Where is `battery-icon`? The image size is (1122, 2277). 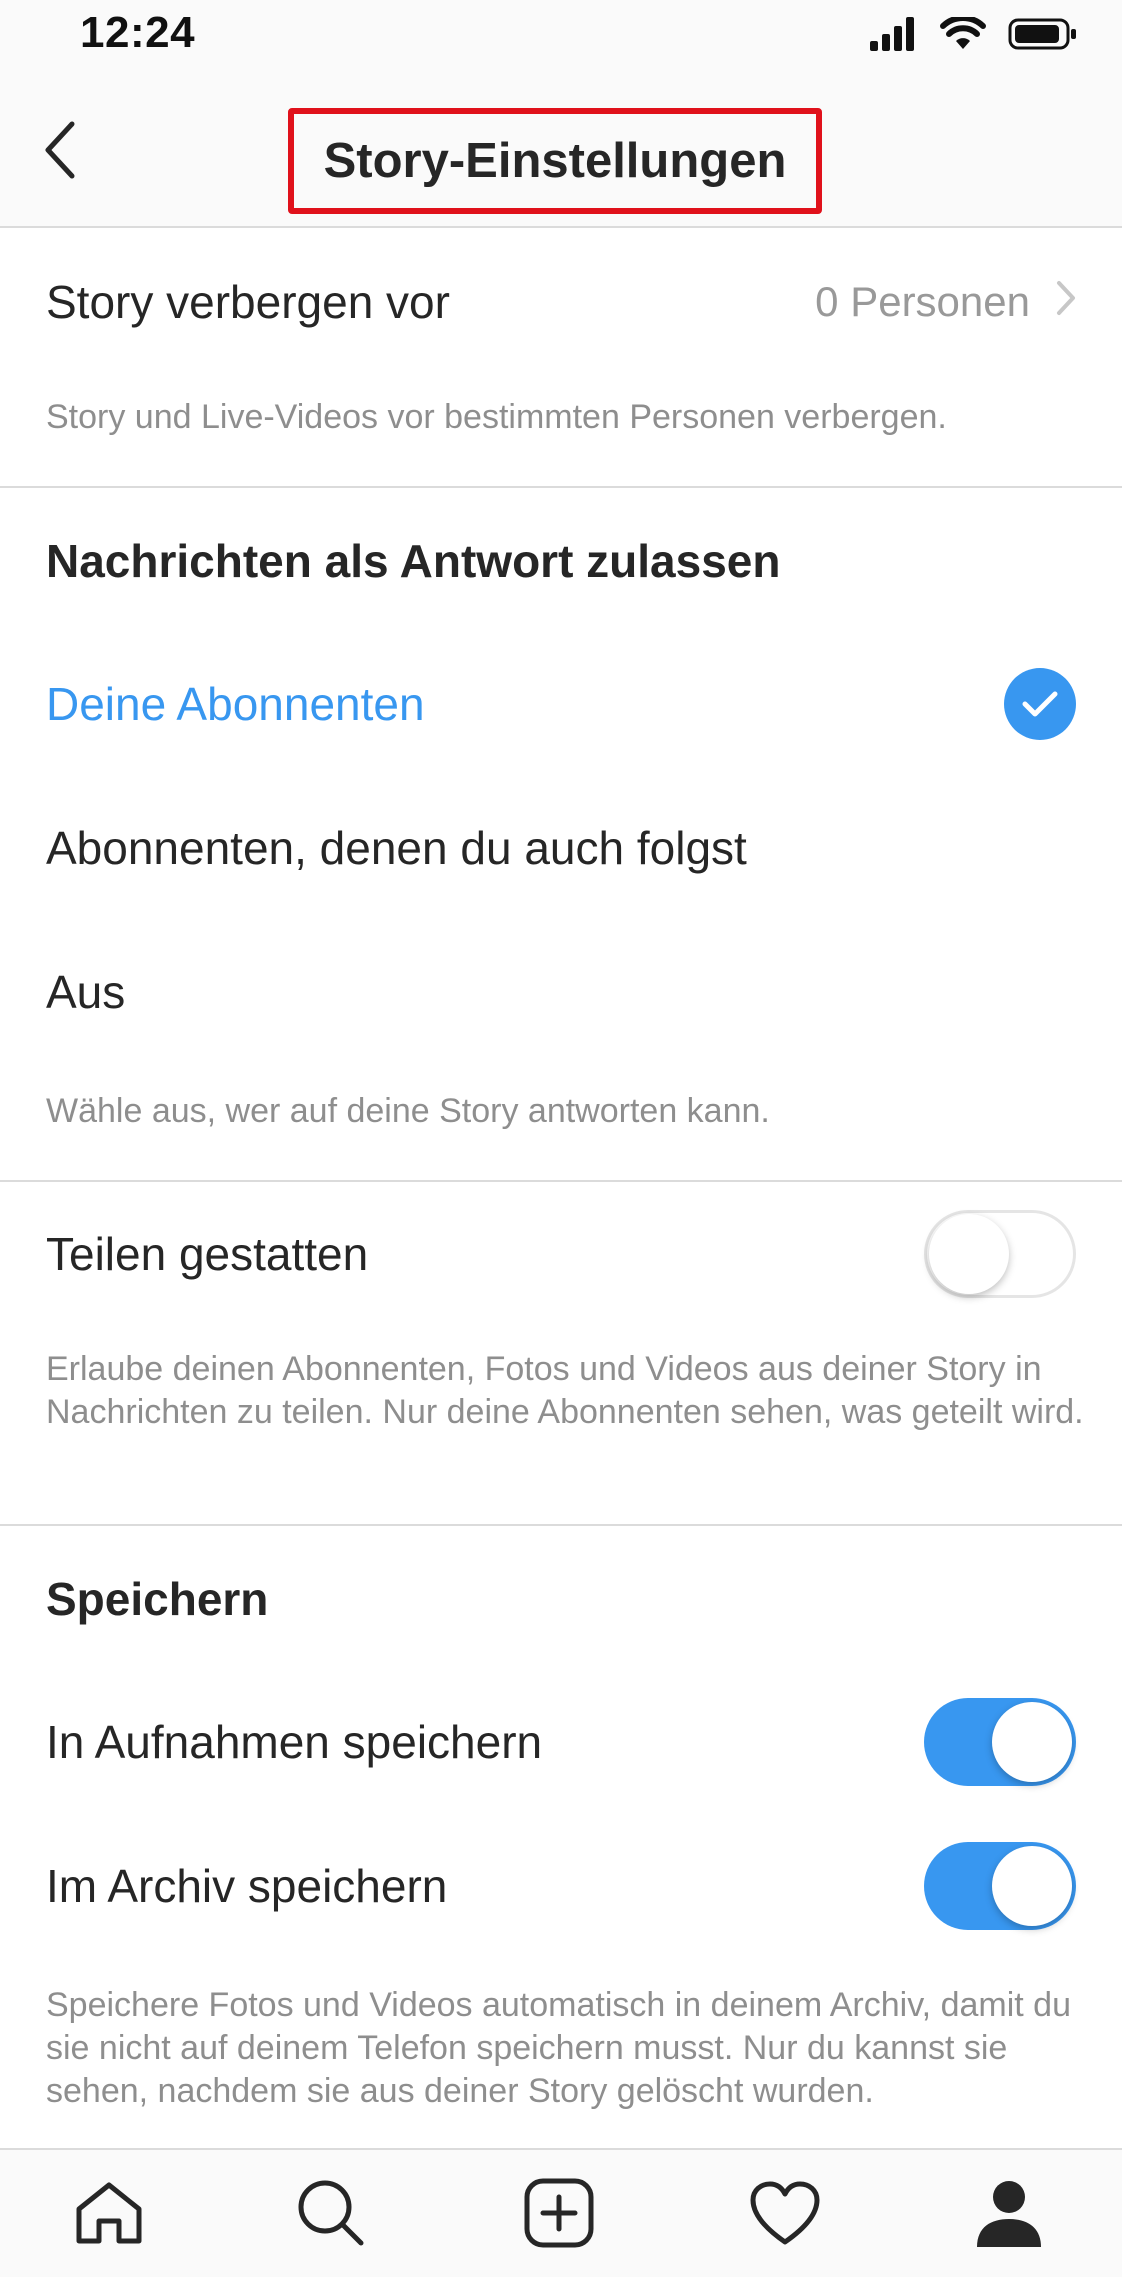
battery-icon is located at coordinates (1043, 36).